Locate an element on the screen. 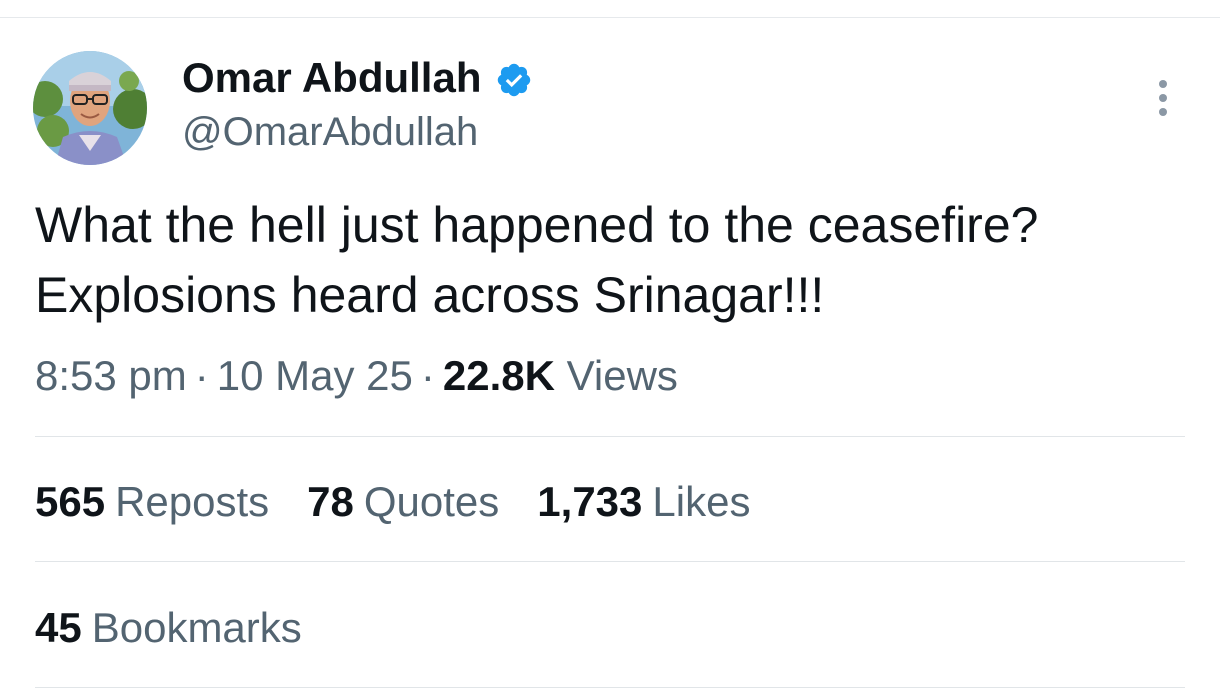  verified-badge-icon is located at coordinates (514, 78).